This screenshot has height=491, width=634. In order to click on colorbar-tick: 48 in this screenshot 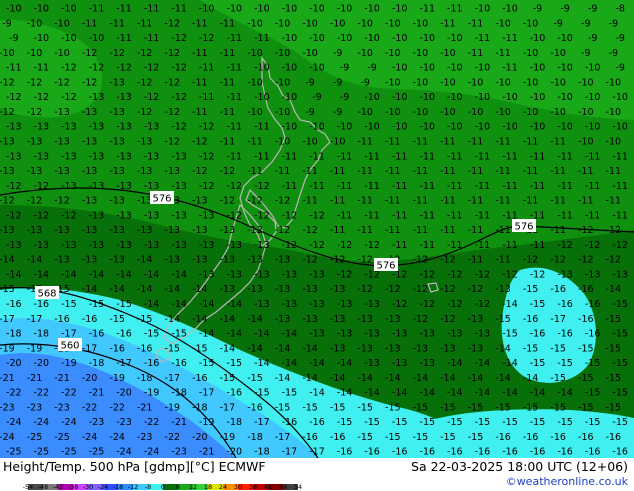, I will do `click(283, 487)`.